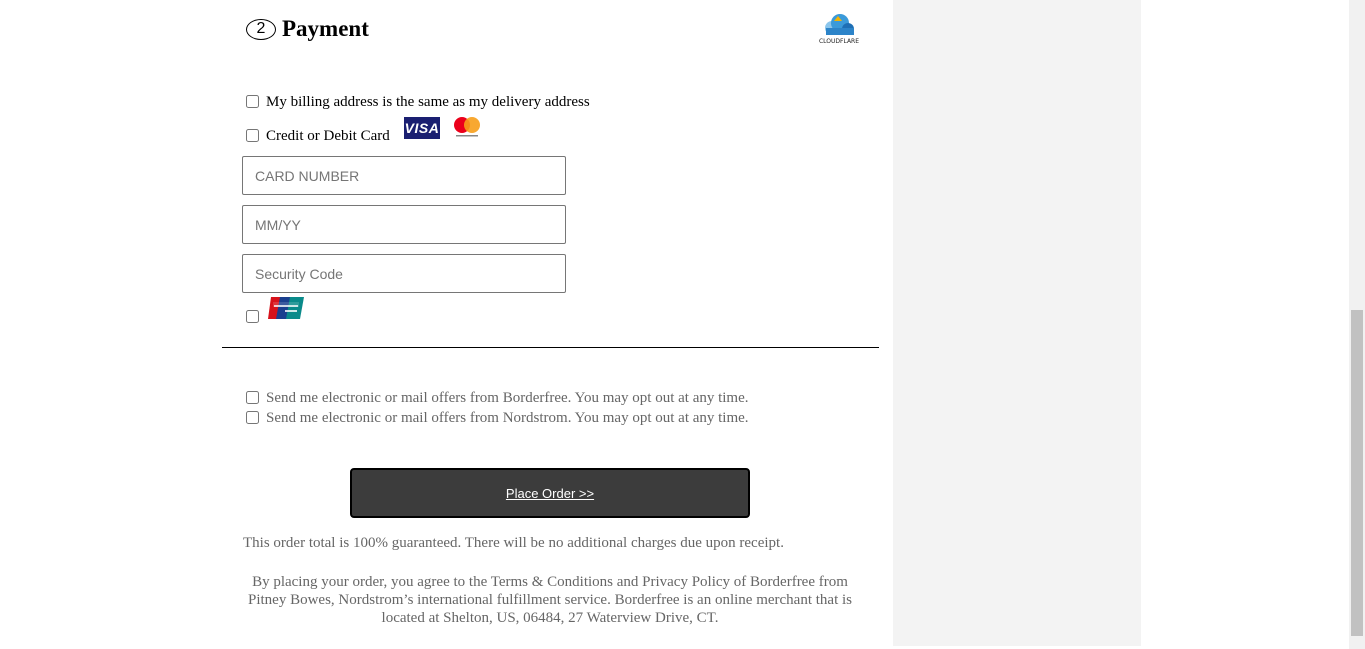 This screenshot has width=1365, height=649. Describe the element at coordinates (839, 29) in the screenshot. I see `cloudflare-logo: CLOUDFLARE` at that location.